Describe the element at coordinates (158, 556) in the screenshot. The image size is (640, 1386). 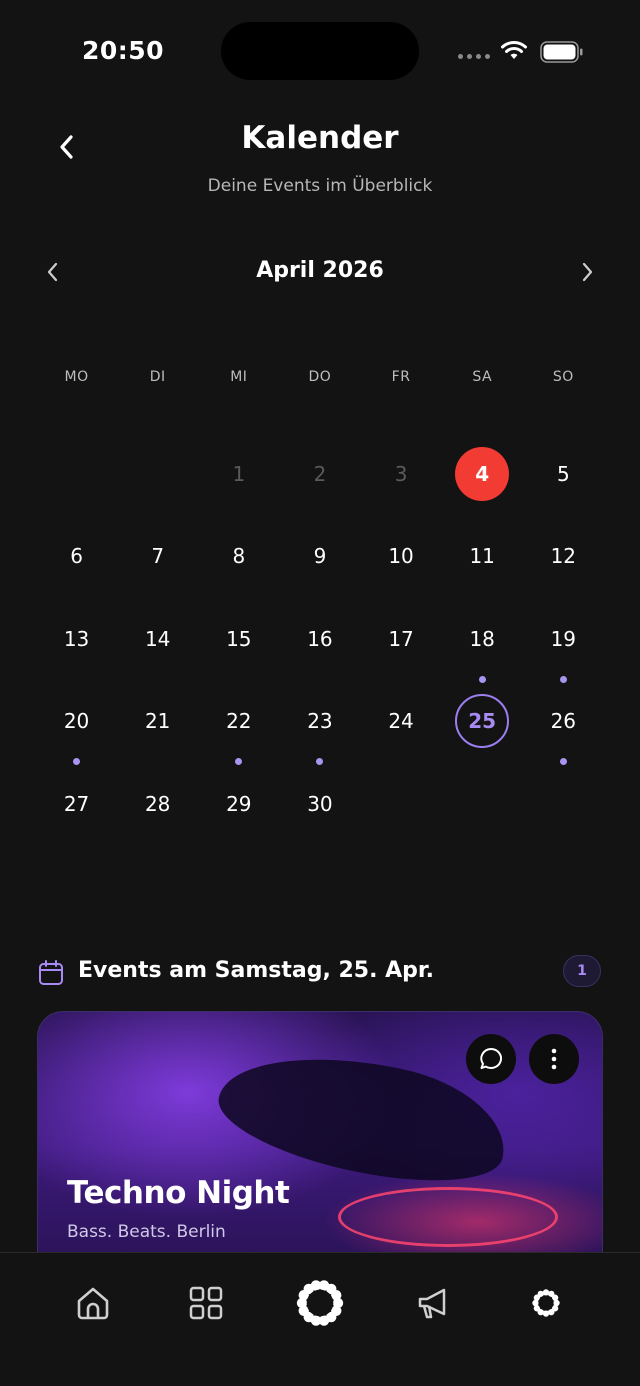
I see `day-number: 7` at that location.